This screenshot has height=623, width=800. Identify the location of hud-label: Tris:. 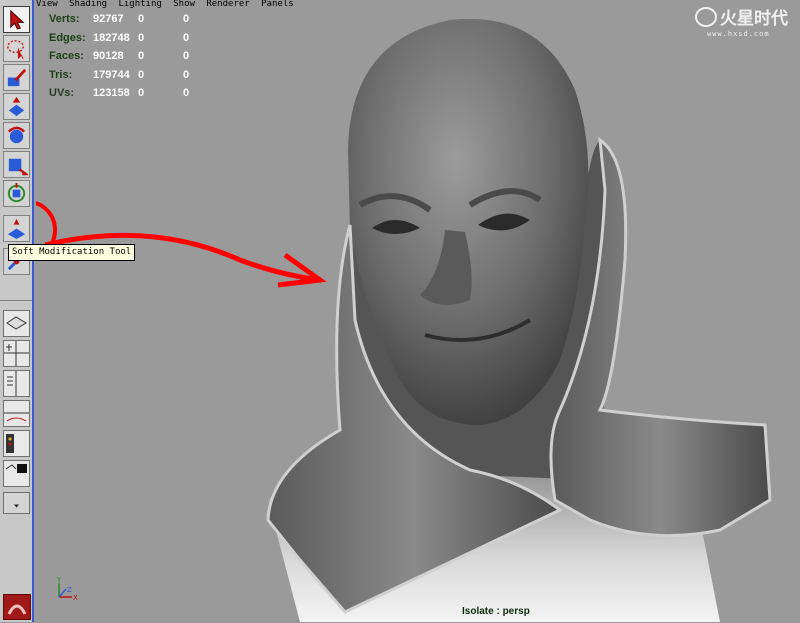
(61, 74).